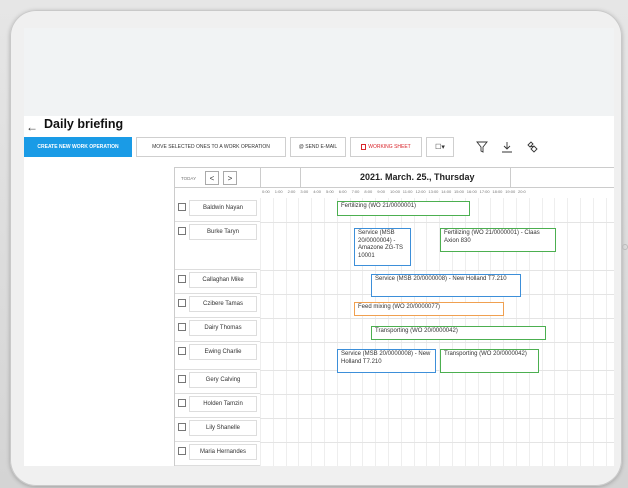 The height and width of the screenshot is (488, 628). I want to click on resource-name: Callaghan Mike, so click(223, 280).